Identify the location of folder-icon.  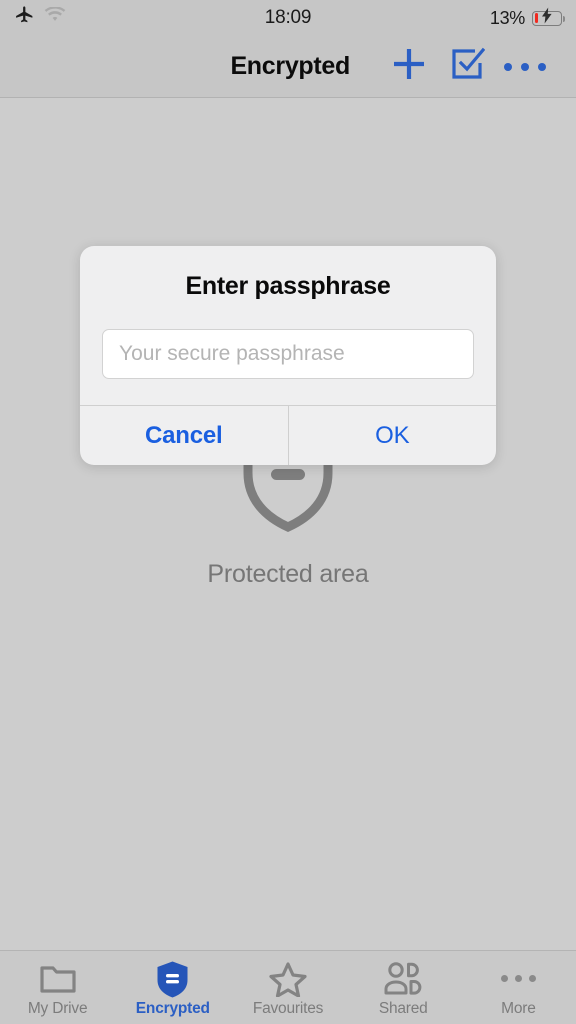
(58, 979).